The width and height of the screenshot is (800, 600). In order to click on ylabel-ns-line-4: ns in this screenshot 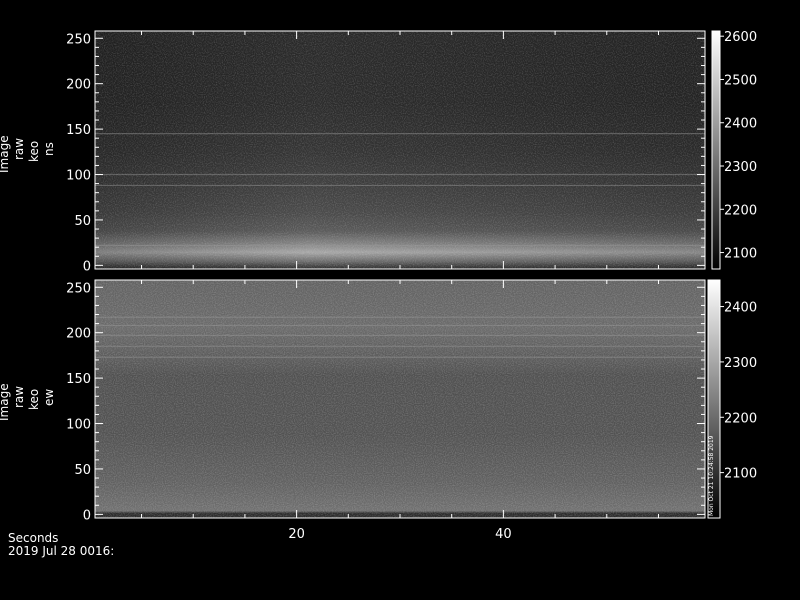, I will do `click(49, 149)`.